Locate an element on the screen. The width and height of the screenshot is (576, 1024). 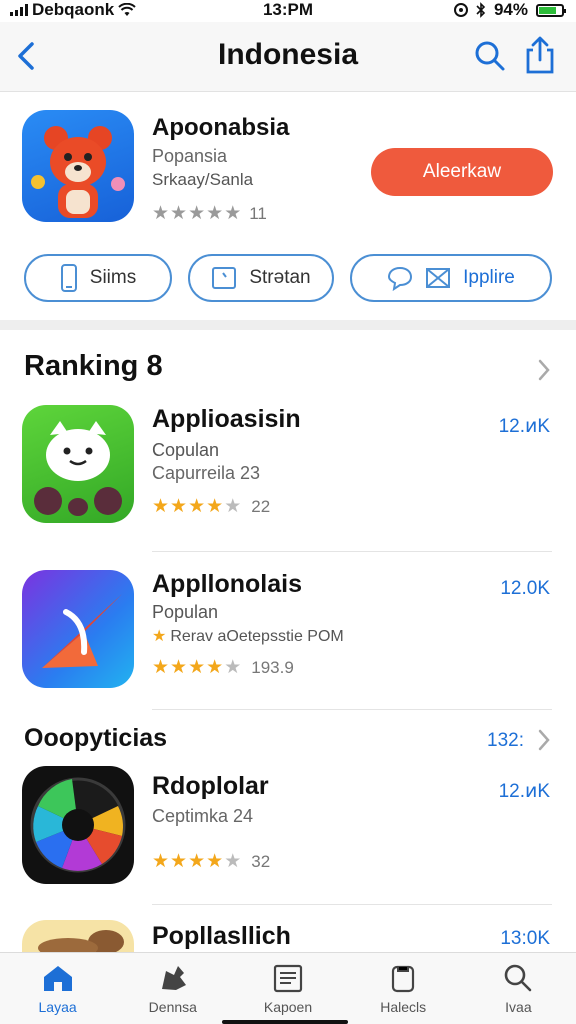
spectrum-icon is located at coordinates (78, 825).